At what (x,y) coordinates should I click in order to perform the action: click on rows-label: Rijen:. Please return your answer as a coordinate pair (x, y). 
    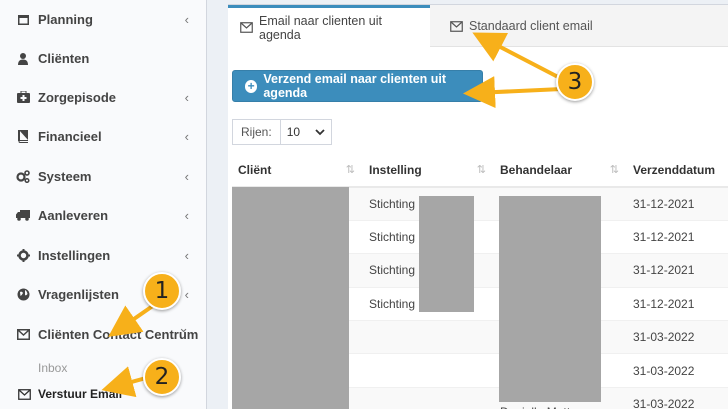
    Looking at the image, I should click on (256, 132).